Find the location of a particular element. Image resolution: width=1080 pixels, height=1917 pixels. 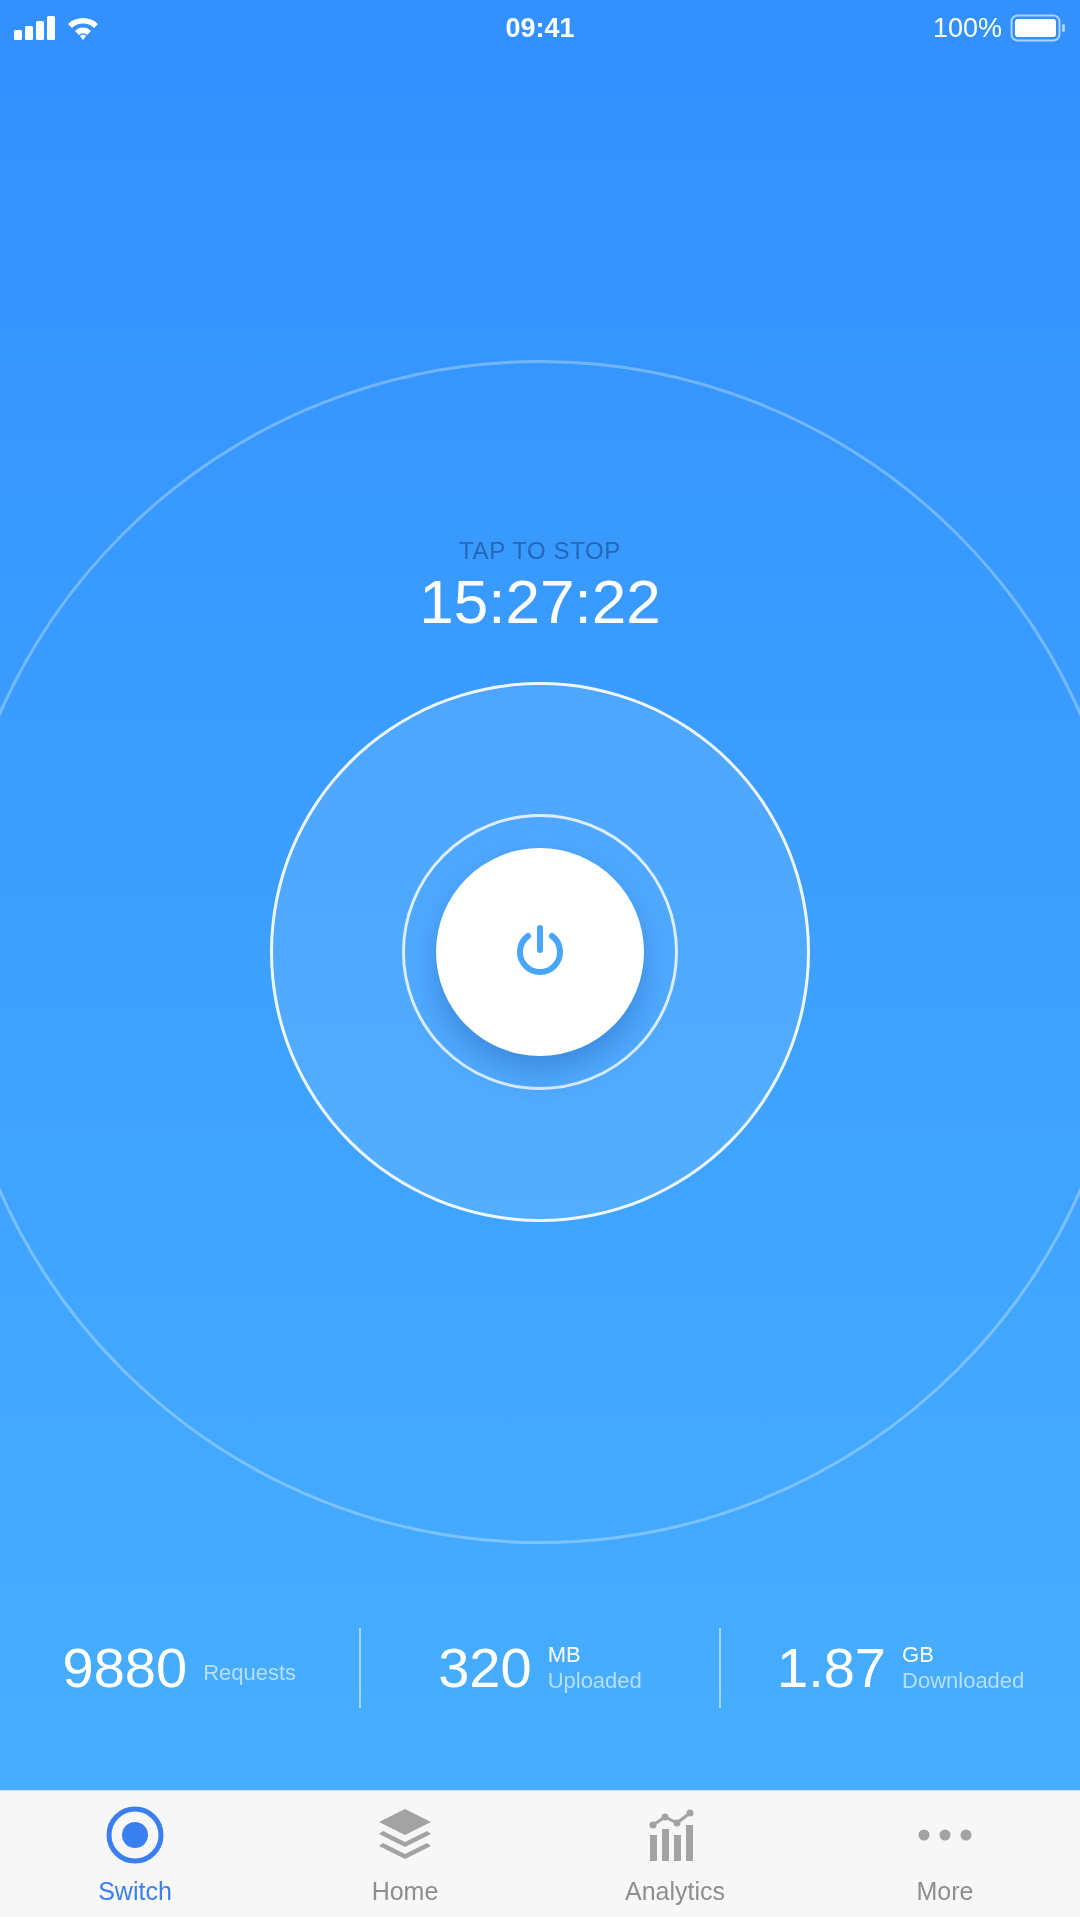

stat-value: 320 is located at coordinates (485, 1668).